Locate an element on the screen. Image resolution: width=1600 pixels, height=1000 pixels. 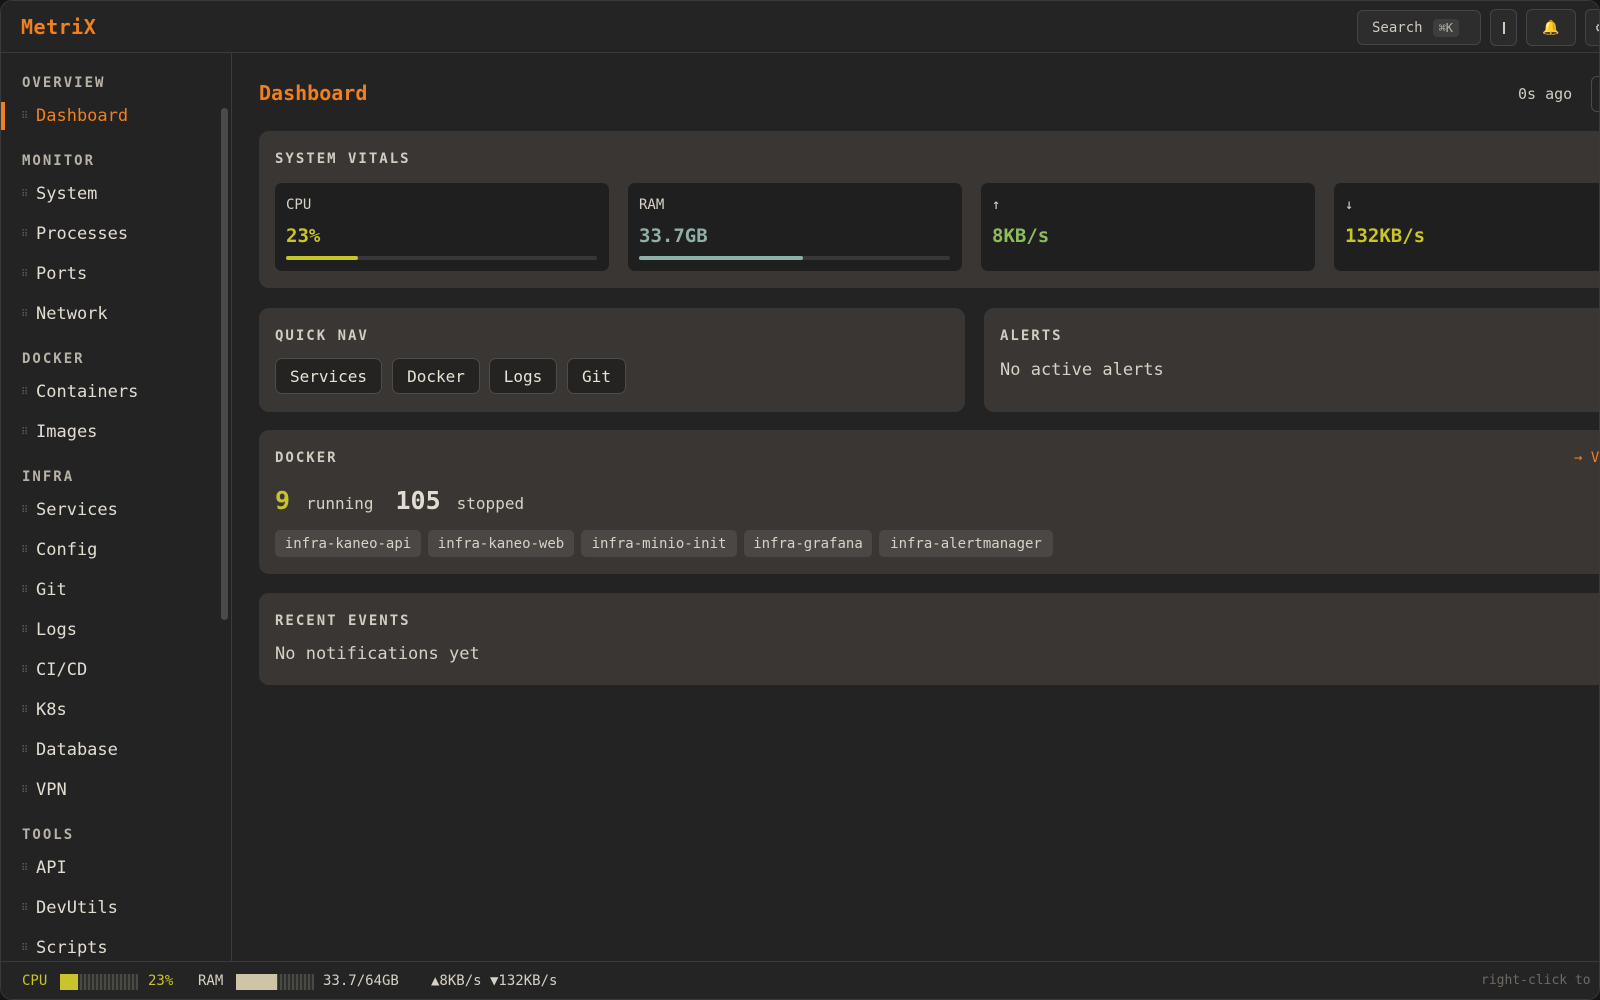
running-label: running is located at coordinates (340, 503).